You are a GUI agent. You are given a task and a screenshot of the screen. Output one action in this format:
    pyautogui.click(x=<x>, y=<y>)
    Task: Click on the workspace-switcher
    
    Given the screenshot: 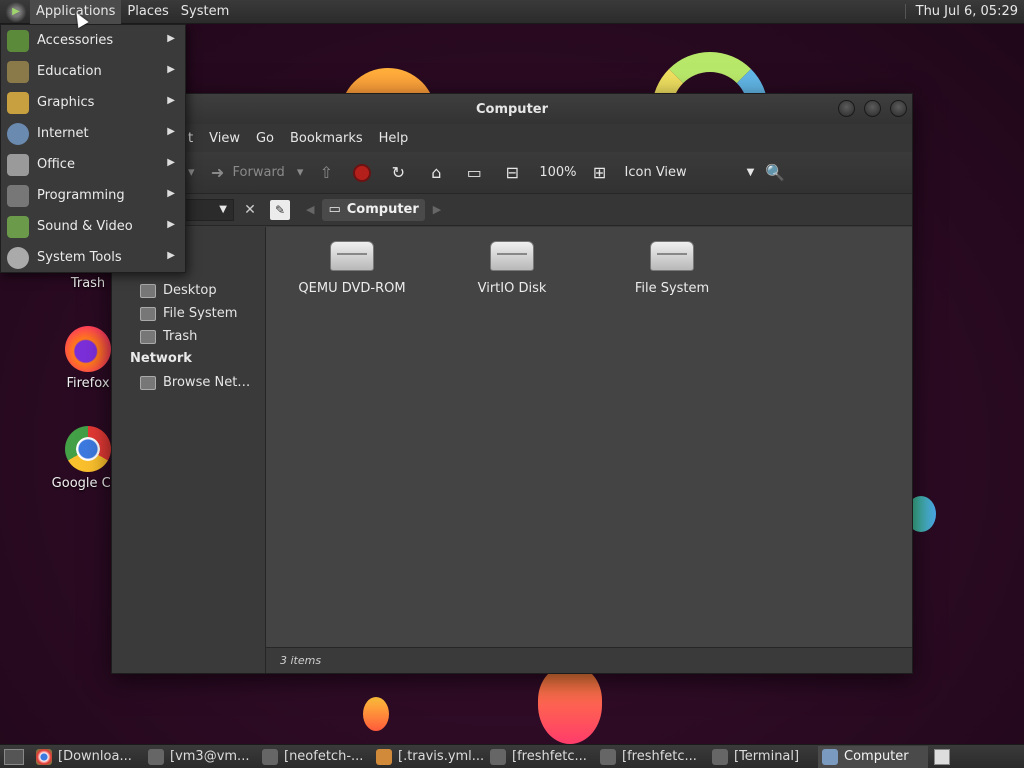 What is the action you would take?
    pyautogui.click(x=942, y=756)
    